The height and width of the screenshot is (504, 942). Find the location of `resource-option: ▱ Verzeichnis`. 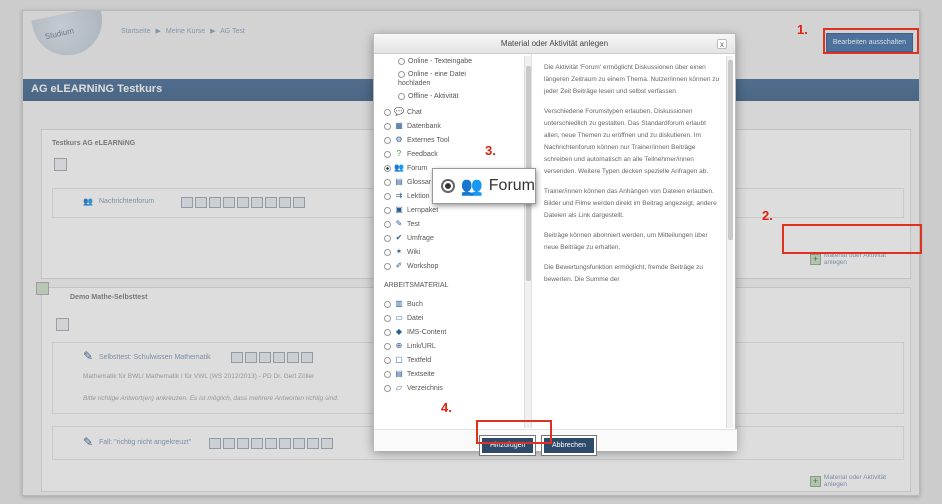

resource-option: ▱ Verzeichnis is located at coordinates (413, 388).